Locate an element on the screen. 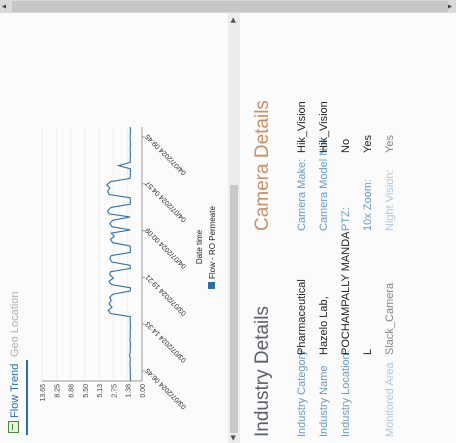 Image resolution: width=456 pixels, height=443 pixels. tab-geo-location: Geo Location is located at coordinates (15, 324).